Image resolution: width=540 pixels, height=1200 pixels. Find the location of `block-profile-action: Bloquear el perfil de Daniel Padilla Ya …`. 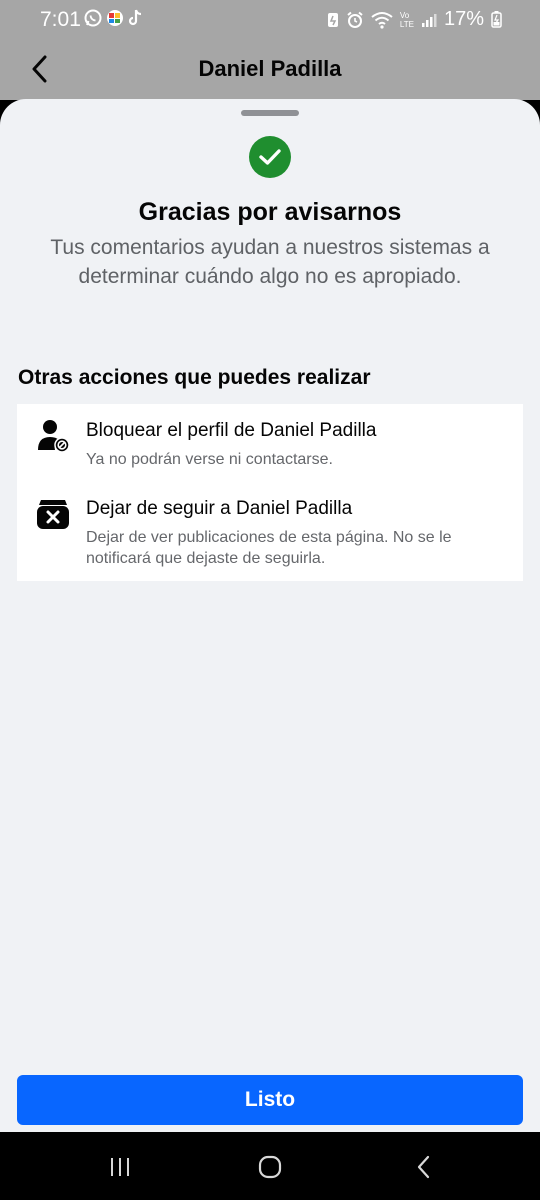

block-profile-action: Bloquear el perfil de Daniel Padilla Ya … is located at coordinates (270, 443).